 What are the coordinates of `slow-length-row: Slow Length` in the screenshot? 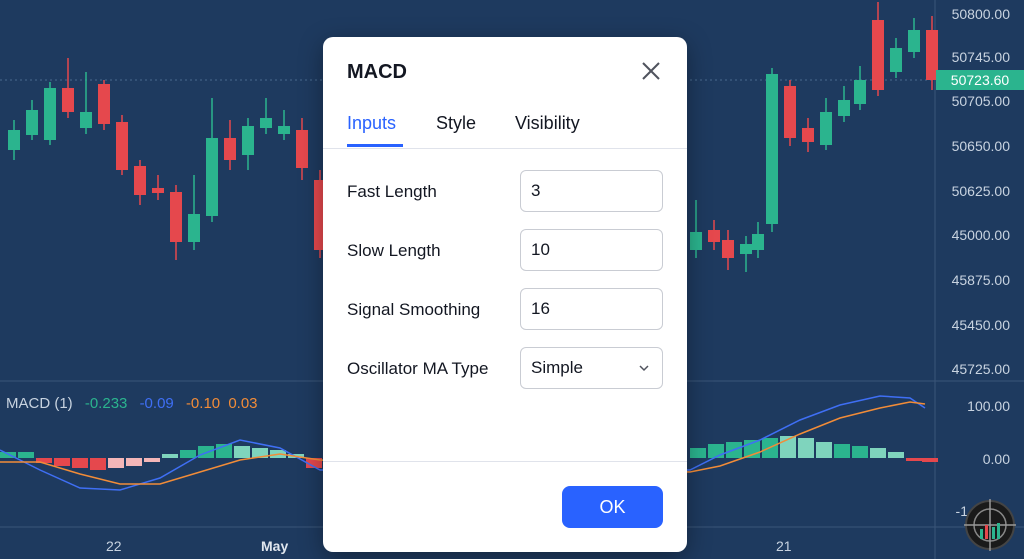 It's located at (505, 251).